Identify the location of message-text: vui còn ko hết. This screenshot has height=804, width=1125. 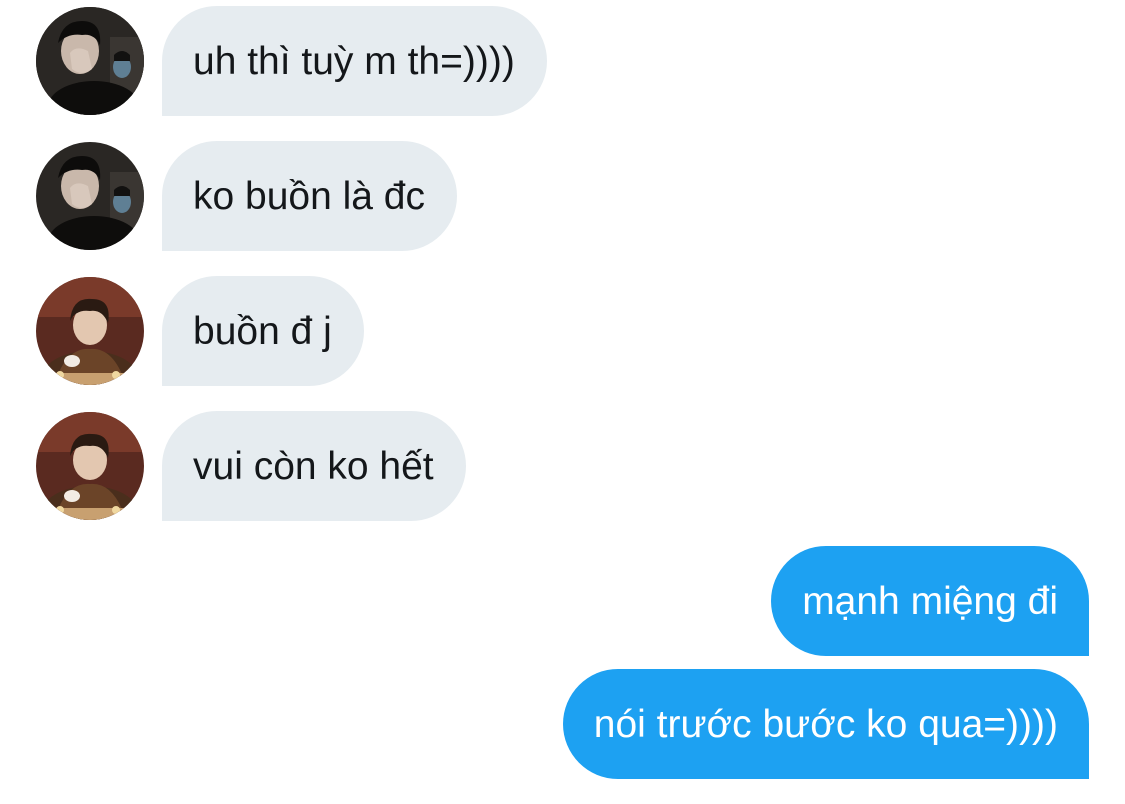
(313, 466).